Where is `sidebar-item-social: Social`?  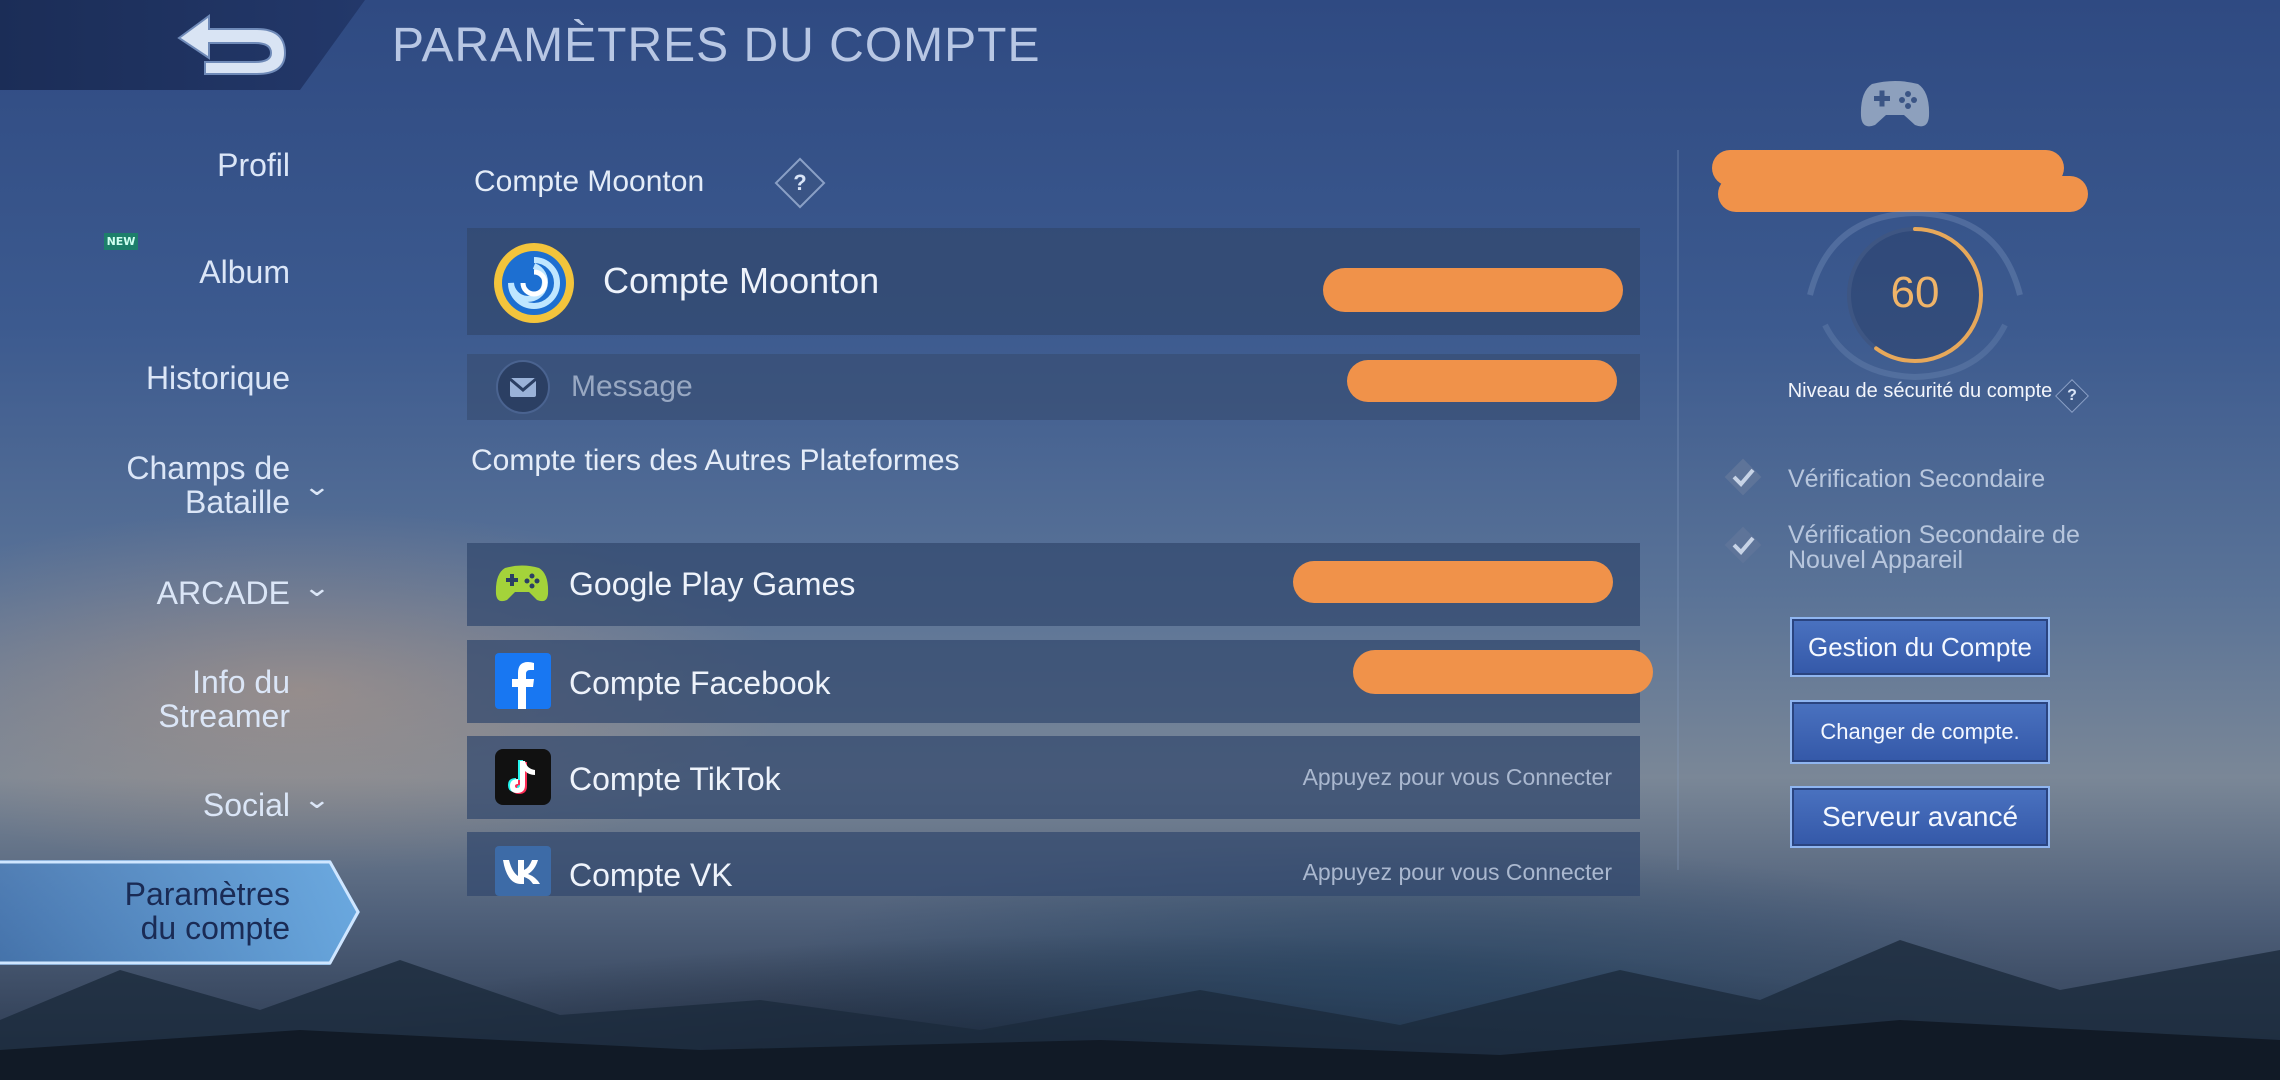
sidebar-item-social: Social is located at coordinates (246, 805).